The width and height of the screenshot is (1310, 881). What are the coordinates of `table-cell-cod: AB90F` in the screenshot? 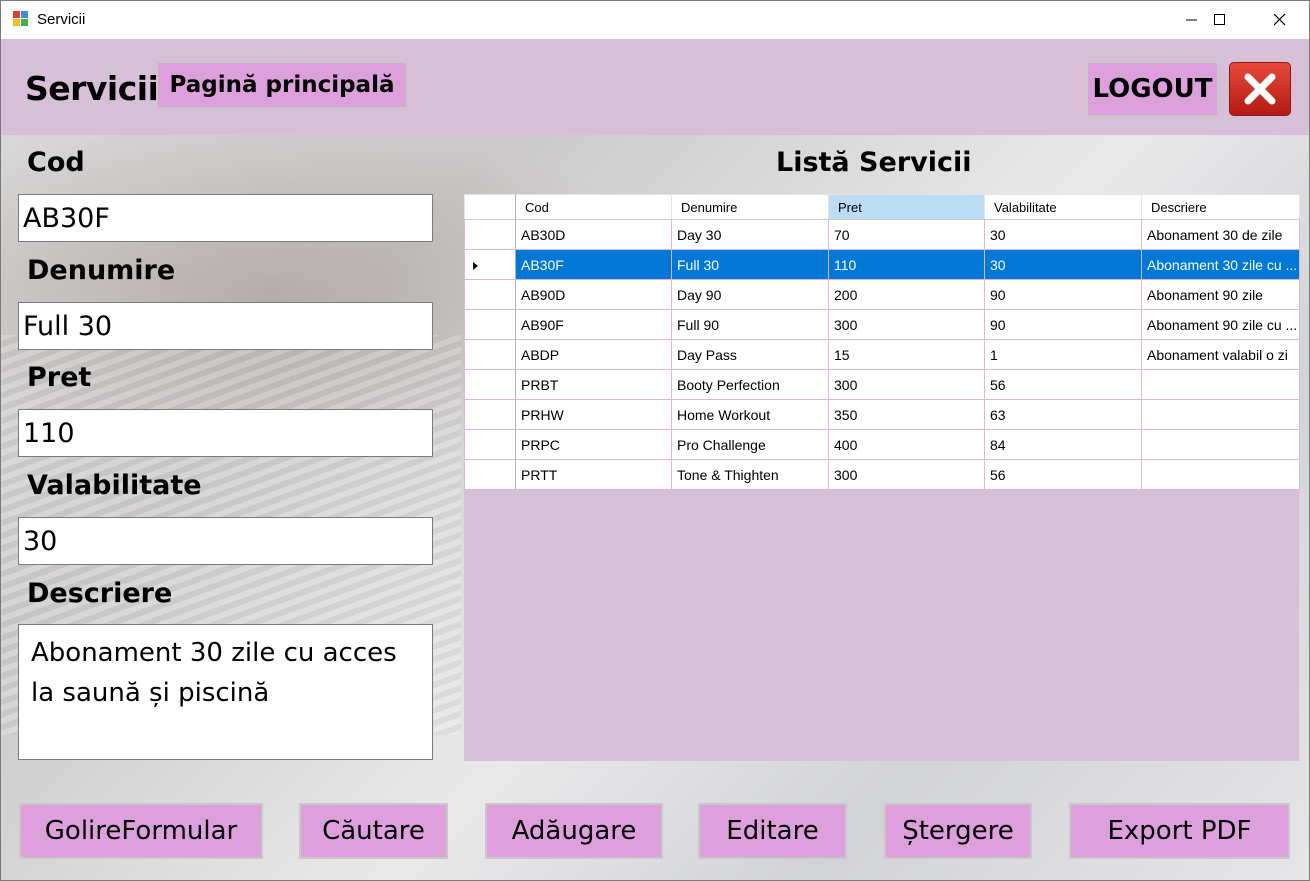 It's located at (593, 324).